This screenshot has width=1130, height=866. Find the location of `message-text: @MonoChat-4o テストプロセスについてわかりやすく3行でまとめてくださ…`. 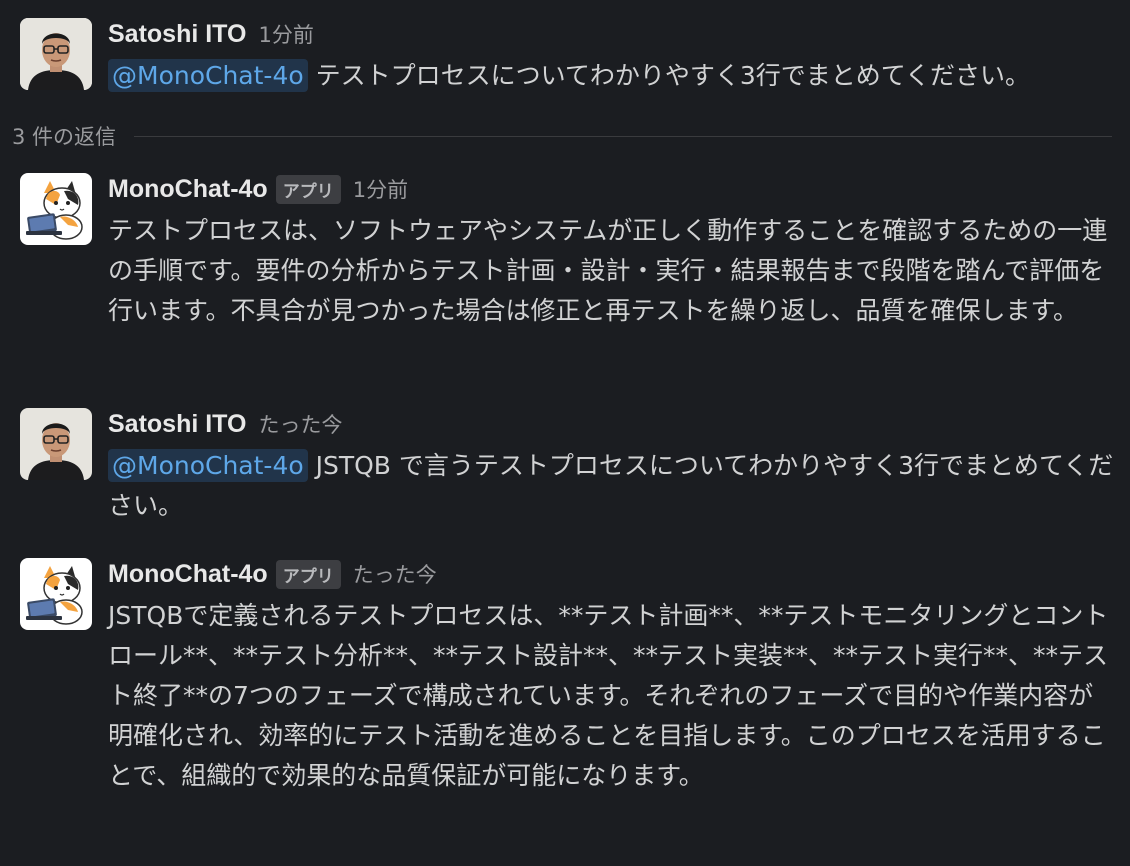

message-text: @MonoChat-4o テストプロセスについてわかりやすく3行でまとめてくださ… is located at coordinates (613, 76).